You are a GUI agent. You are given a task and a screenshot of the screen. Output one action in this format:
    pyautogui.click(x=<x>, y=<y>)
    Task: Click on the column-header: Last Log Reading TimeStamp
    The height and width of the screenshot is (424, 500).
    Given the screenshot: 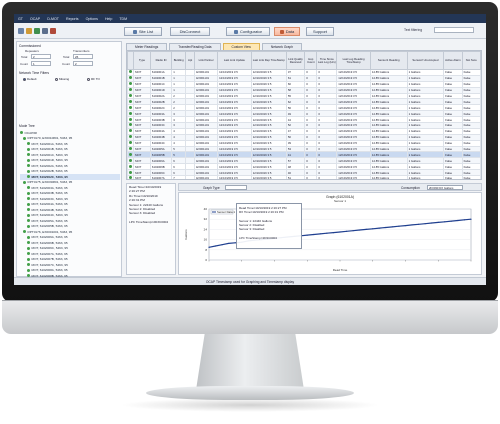 What is the action you would take?
    pyautogui.click(x=353, y=60)
    